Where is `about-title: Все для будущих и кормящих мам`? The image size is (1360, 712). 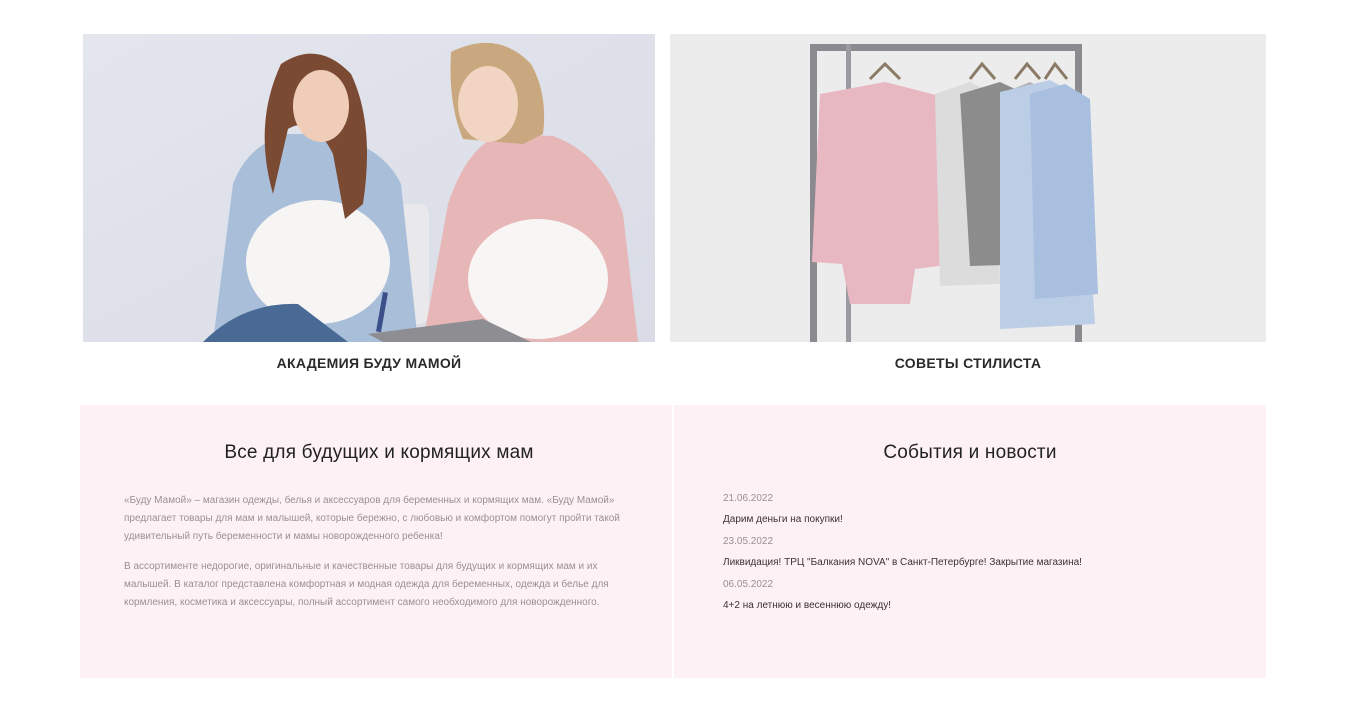
about-title: Все для будущих и кормящих мам is located at coordinates (379, 452).